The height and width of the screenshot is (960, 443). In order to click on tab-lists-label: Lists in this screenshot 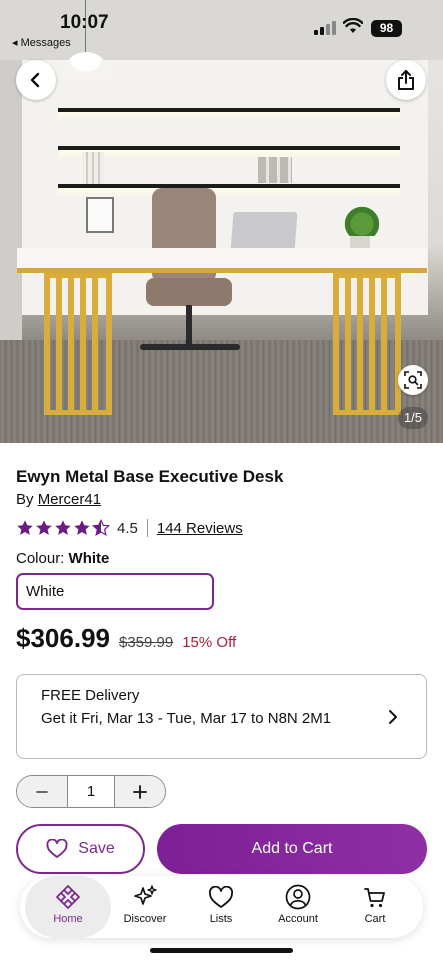, I will do `click(221, 919)`.